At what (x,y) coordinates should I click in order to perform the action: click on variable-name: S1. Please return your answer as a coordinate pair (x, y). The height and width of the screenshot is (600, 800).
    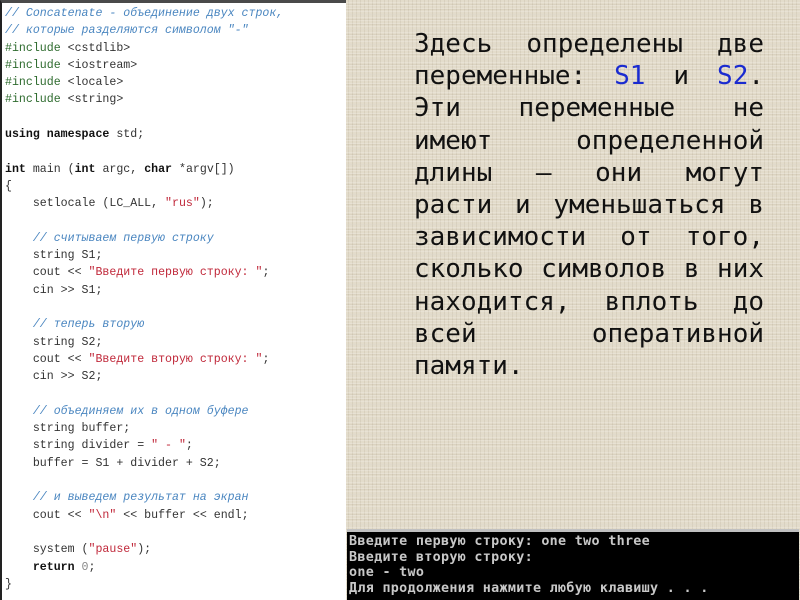
    Looking at the image, I should click on (630, 76).